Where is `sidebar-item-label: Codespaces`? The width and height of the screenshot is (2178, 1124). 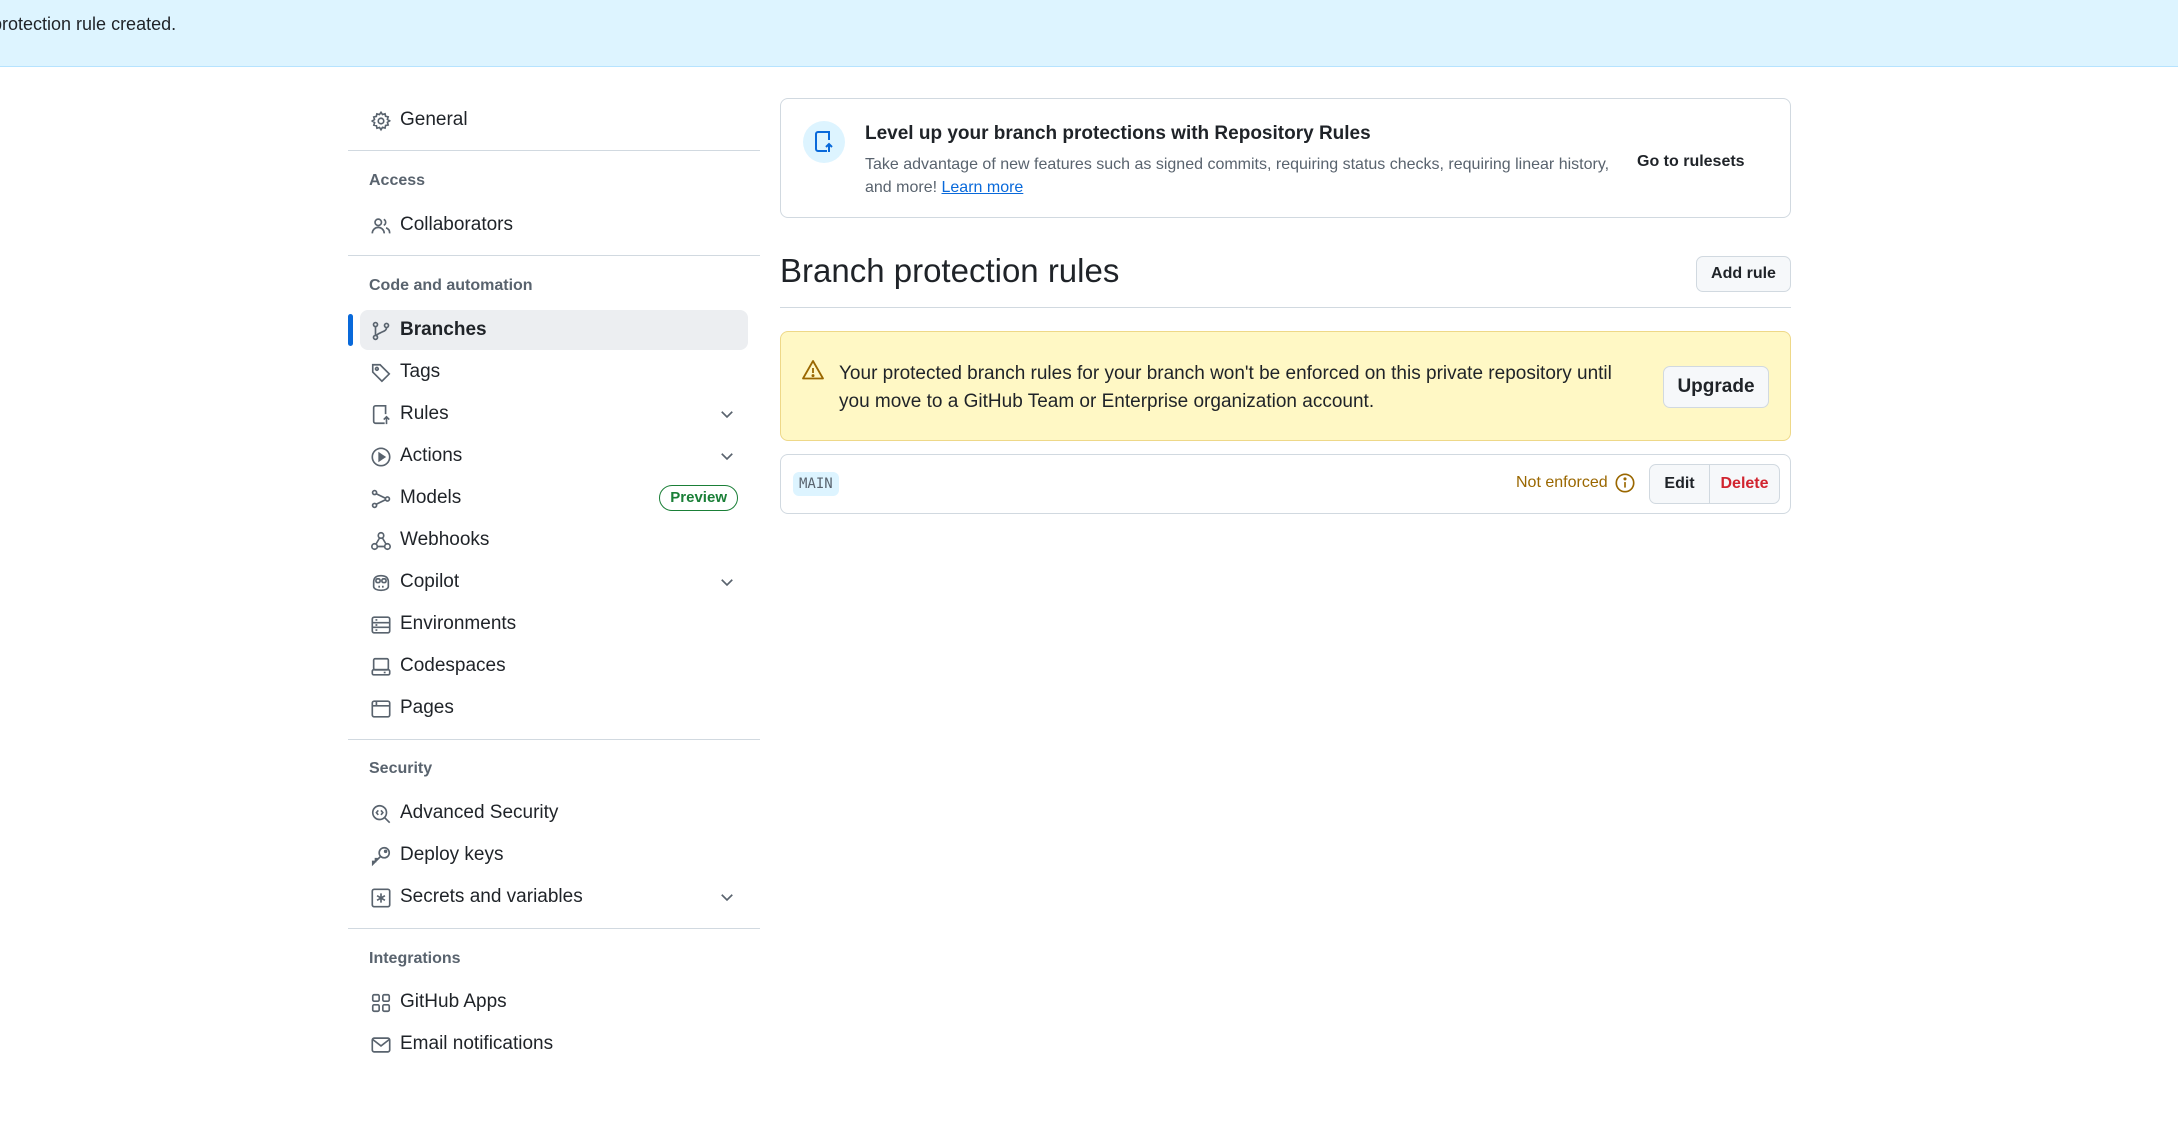
sidebar-item-label: Codespaces is located at coordinates (453, 665).